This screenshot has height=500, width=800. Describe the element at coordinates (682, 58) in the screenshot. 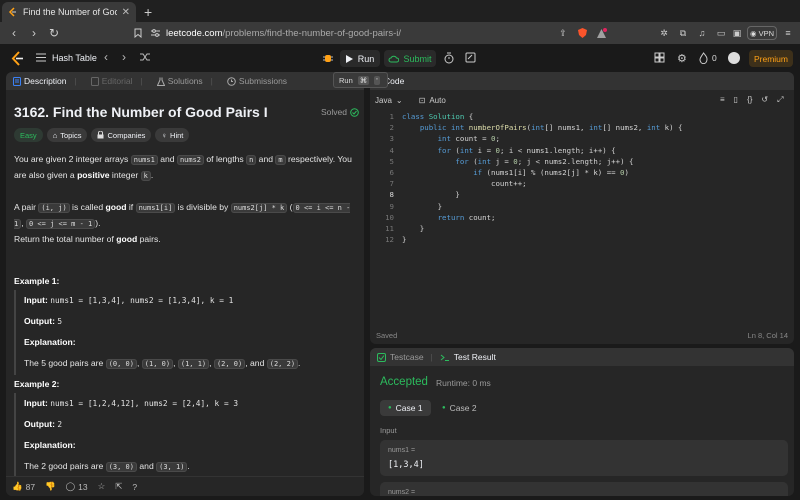

I see `settings-gear-icon: ⚙` at that location.